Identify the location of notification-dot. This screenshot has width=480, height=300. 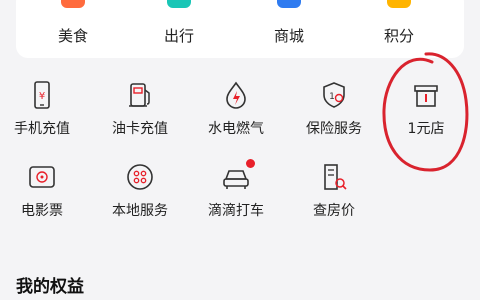
(250, 163).